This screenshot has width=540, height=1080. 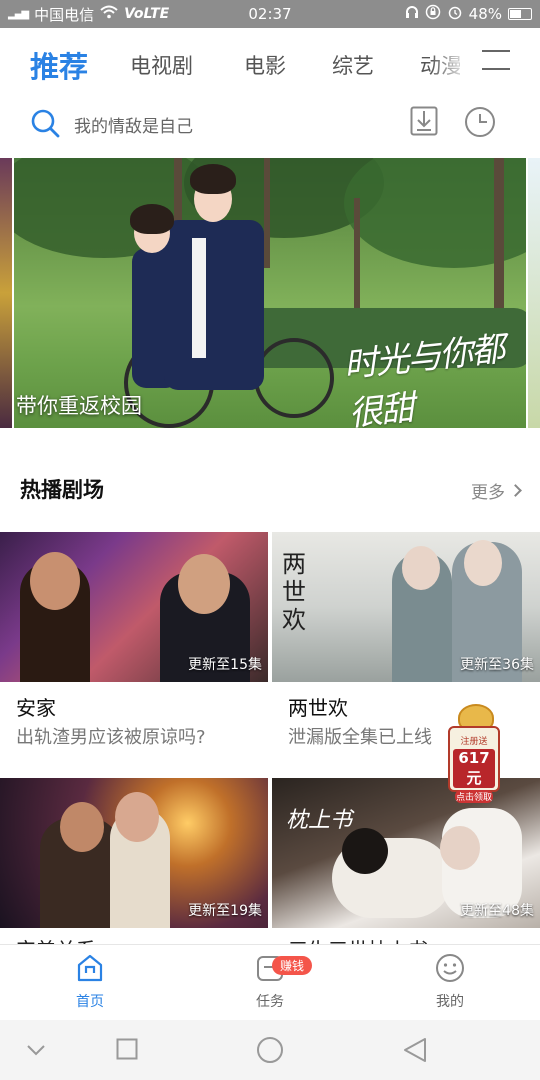 I want to click on poster-title: 两世欢, so click(x=294, y=592).